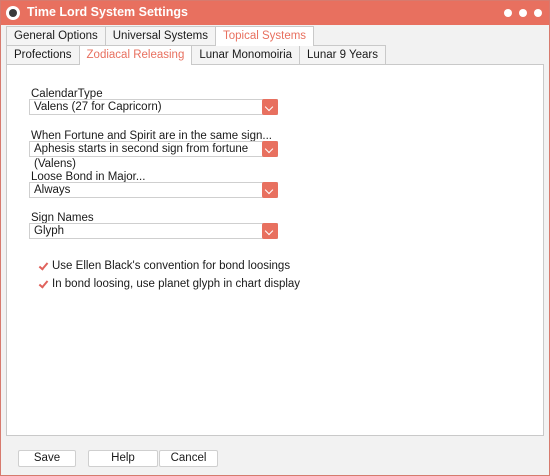 The width and height of the screenshot is (550, 476). Describe the element at coordinates (43, 54) in the screenshot. I see `tab-profections: Profections` at that location.